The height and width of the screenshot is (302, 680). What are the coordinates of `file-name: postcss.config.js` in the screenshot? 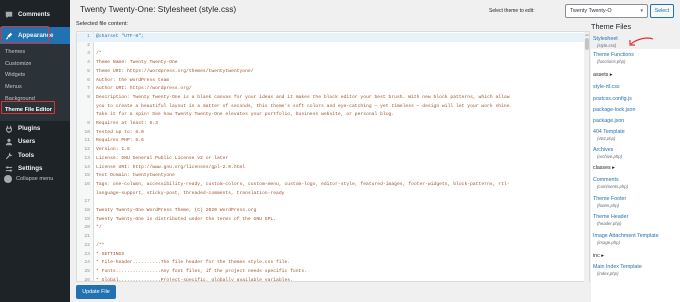 It's located at (612, 99).